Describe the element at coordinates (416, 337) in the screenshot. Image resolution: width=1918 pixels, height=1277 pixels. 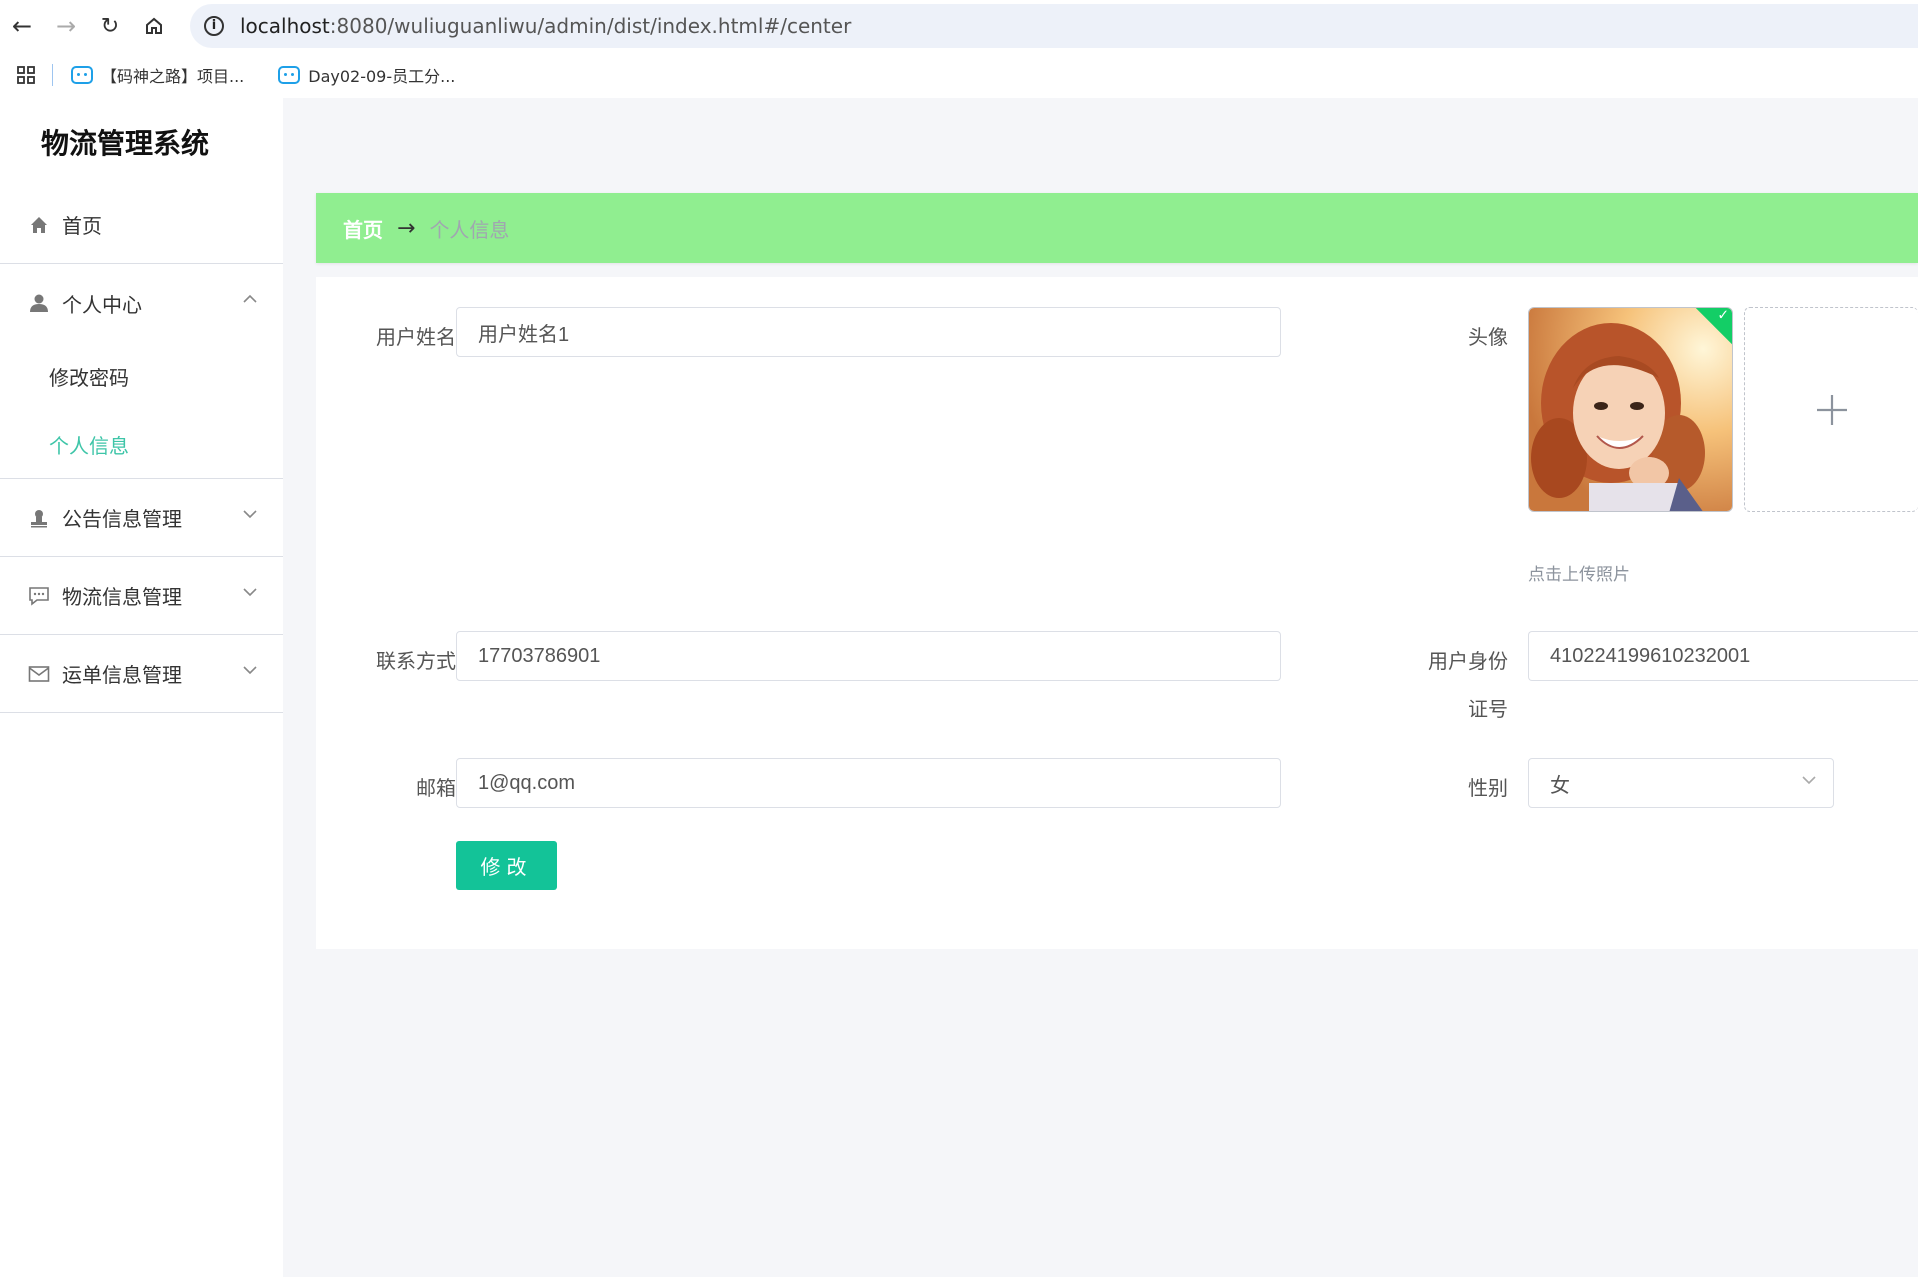
I see `username-label: 用户姓名` at that location.